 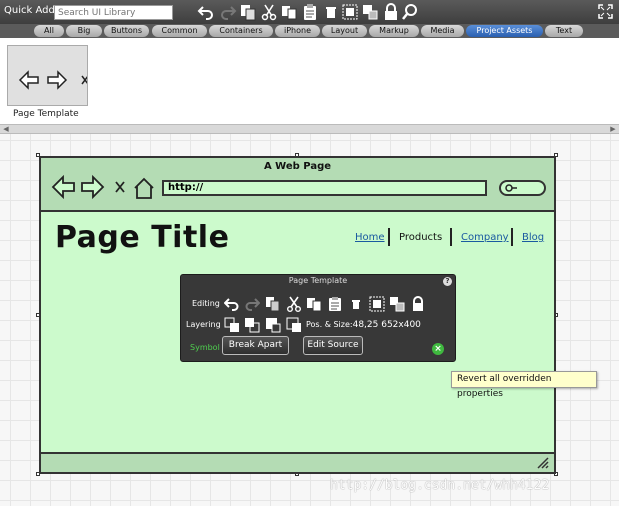 What do you see at coordinates (6, 129) in the screenshot?
I see `scroll-left-icon: ◀` at bounding box center [6, 129].